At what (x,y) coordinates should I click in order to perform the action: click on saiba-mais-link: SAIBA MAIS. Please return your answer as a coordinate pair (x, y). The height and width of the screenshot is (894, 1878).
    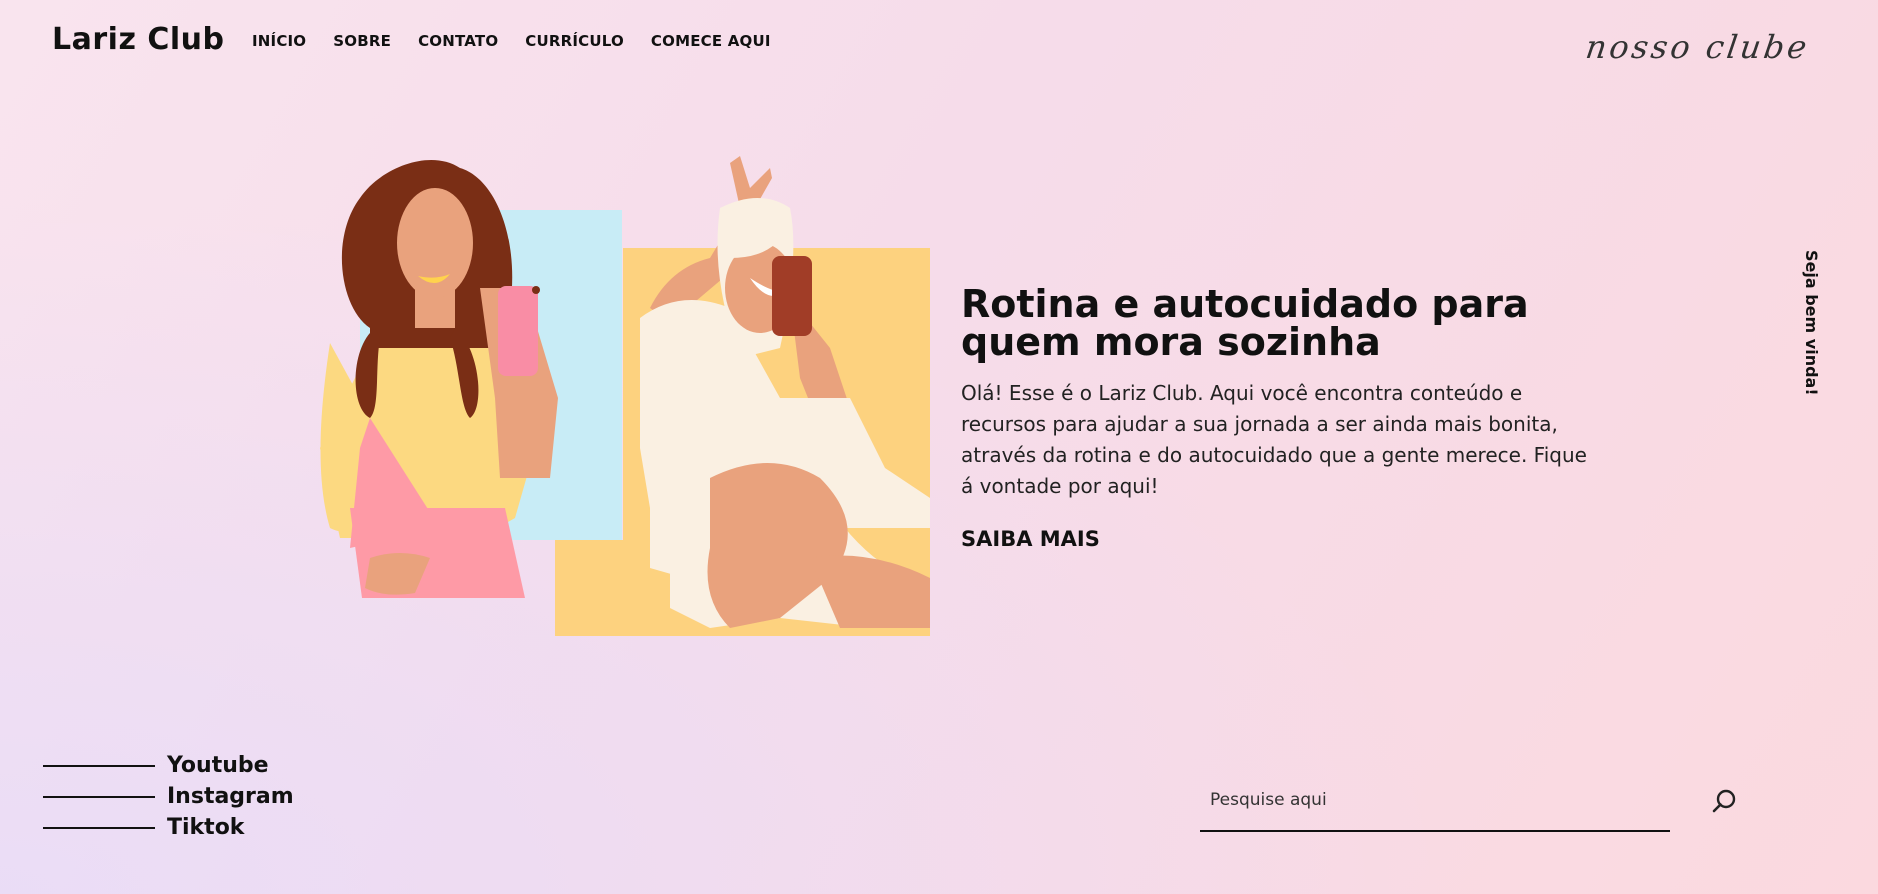
    Looking at the image, I should click on (1030, 539).